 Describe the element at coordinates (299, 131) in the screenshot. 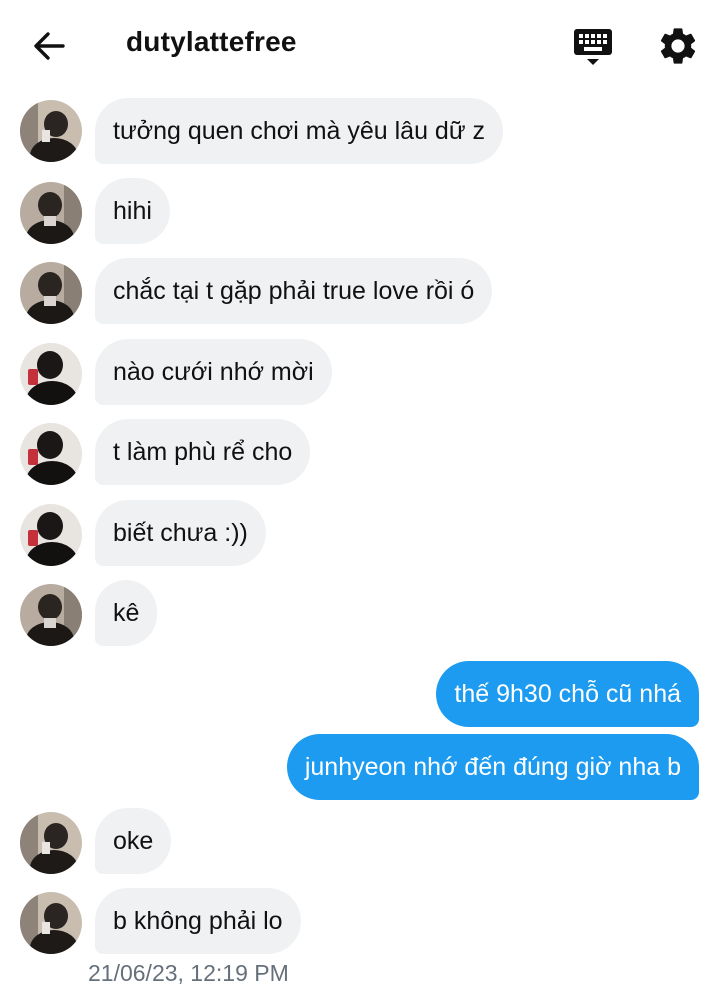

I see `message-bubble: tưởng quen chơi mà yêu lâu dữ z` at that location.